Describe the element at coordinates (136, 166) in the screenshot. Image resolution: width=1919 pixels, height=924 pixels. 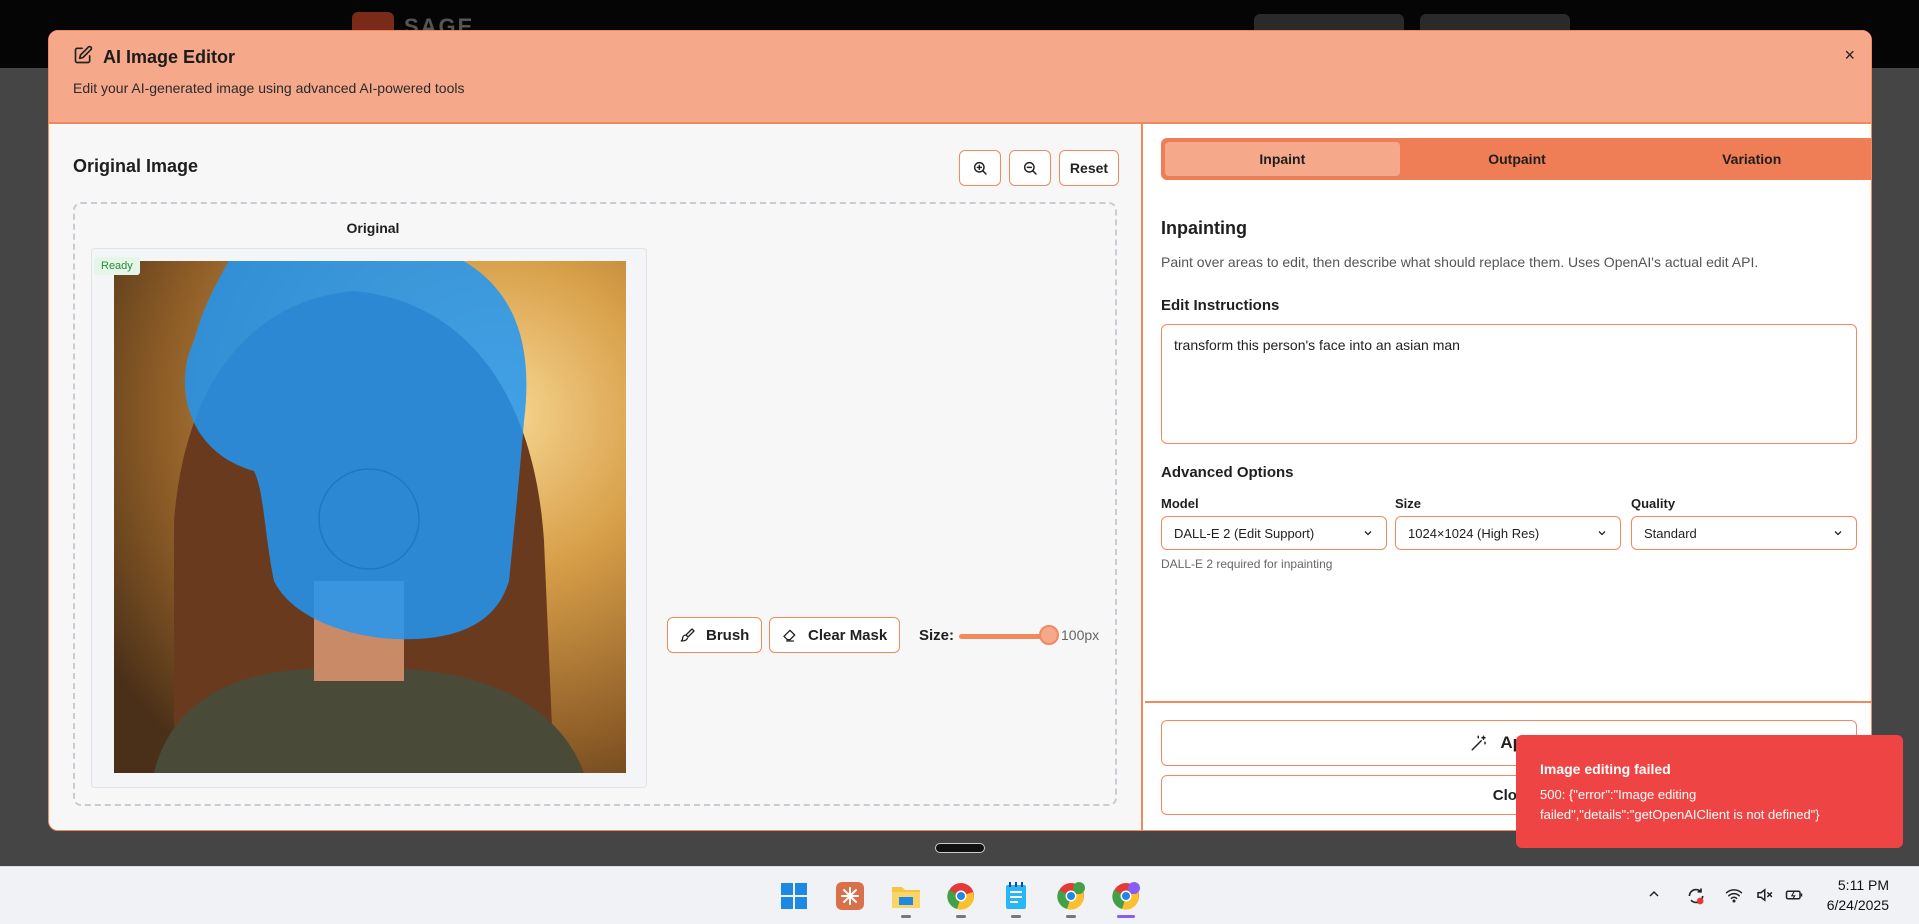
I see `panel-title: Original Image` at that location.